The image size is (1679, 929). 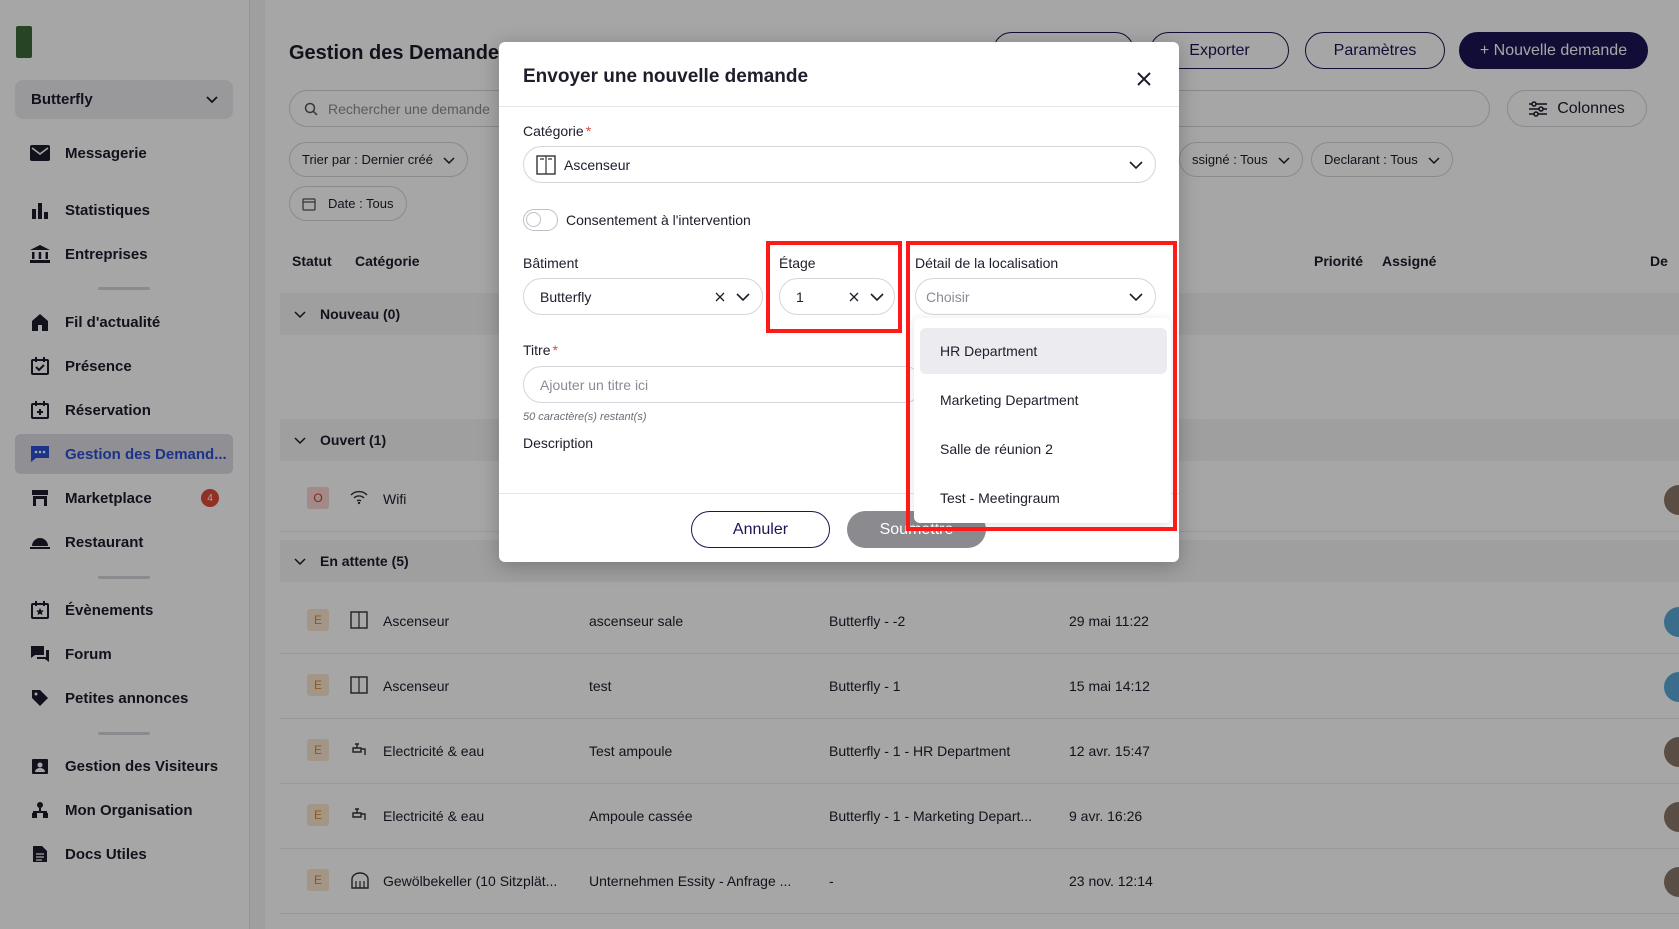 What do you see at coordinates (585, 417) in the screenshot?
I see `titre-char-count: 50 caractère(s) restant(s)` at bounding box center [585, 417].